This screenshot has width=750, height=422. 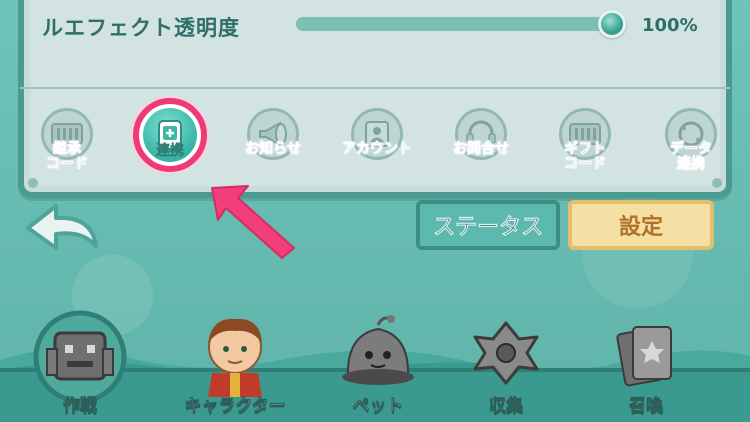 I want to click on tab-settings: 設定, so click(x=641, y=225).